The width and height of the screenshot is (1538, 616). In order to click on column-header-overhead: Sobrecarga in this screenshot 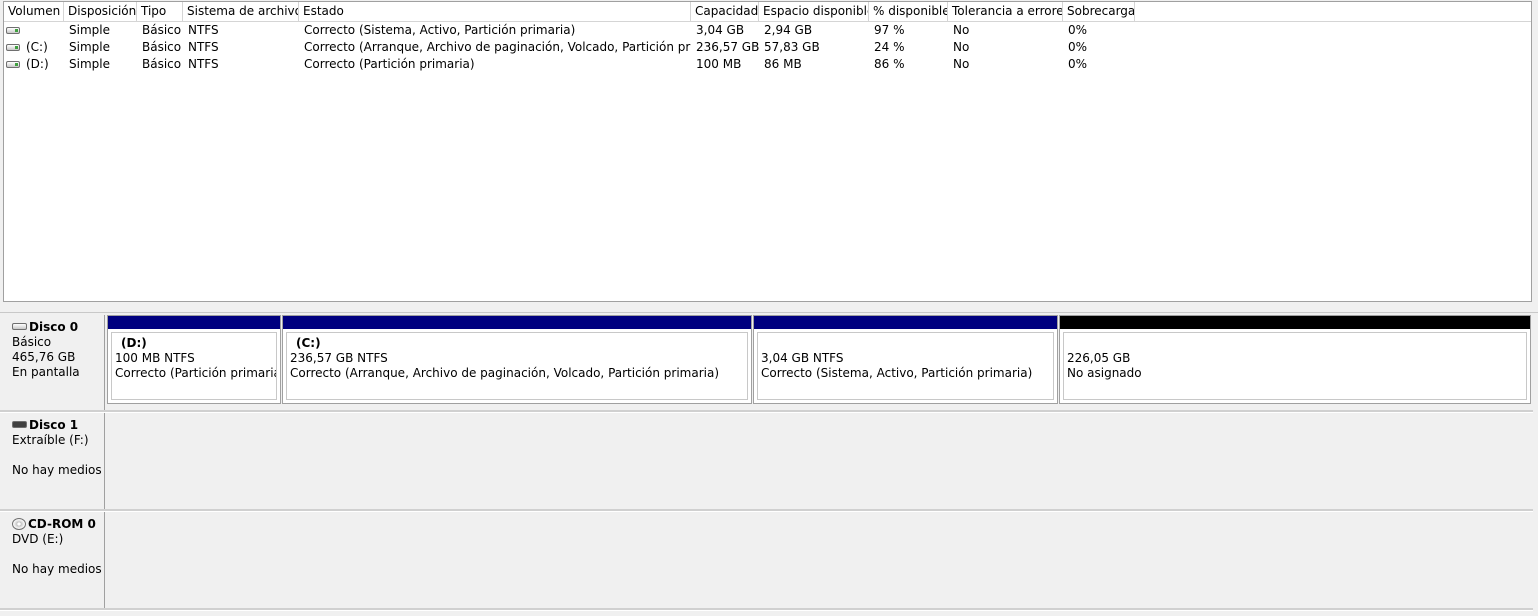, I will do `click(1099, 11)`.